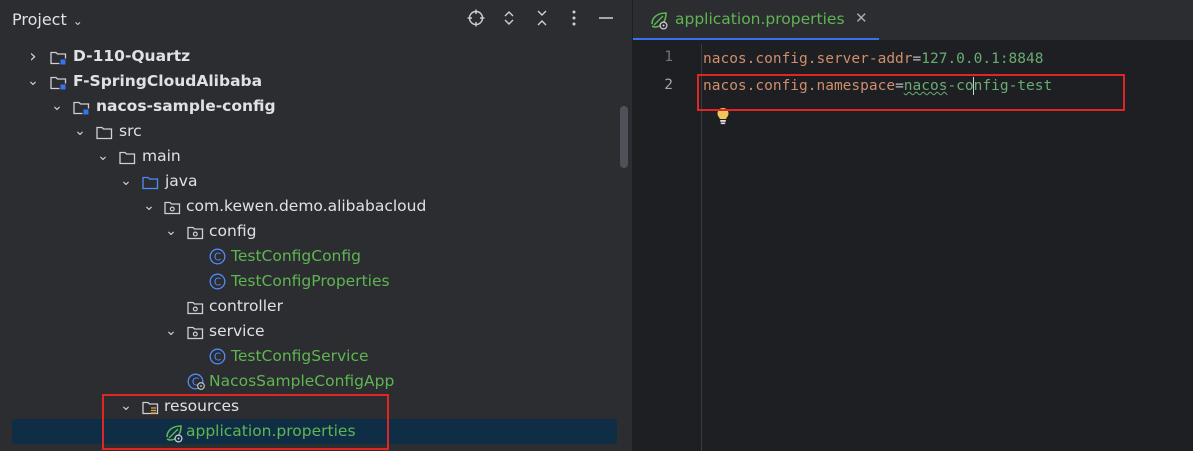 The height and width of the screenshot is (451, 1193). I want to click on code-line: nacos.config.server-addr=127.0.0.1:8848, so click(873, 59).